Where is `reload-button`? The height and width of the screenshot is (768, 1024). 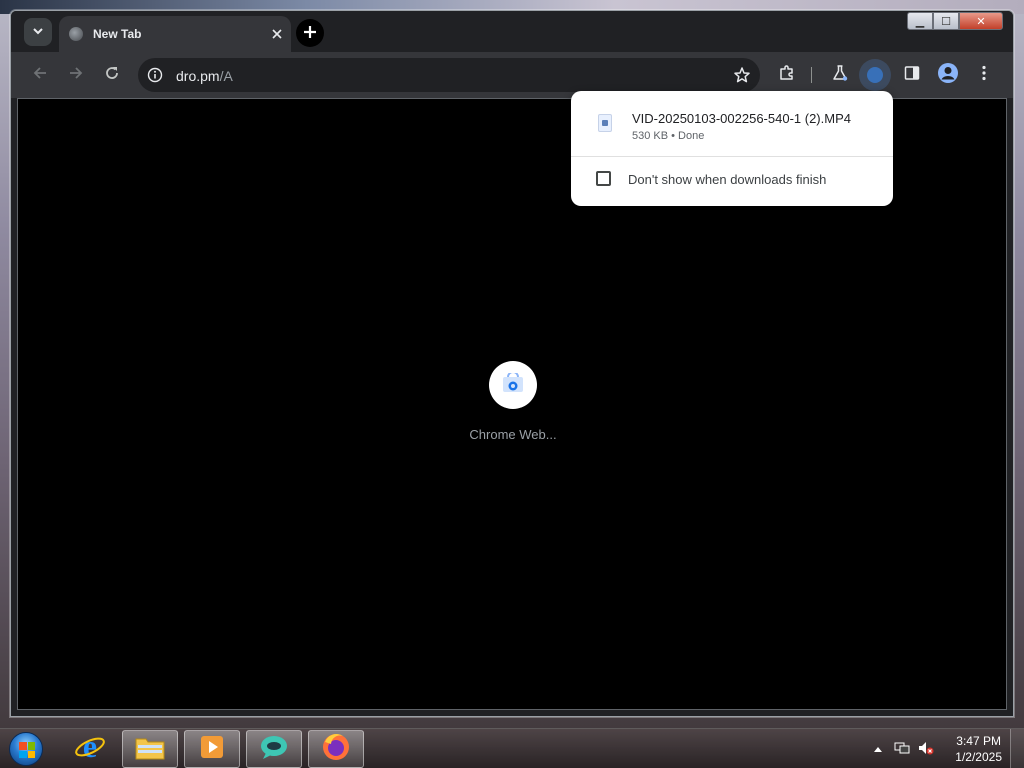 reload-button is located at coordinates (112, 75).